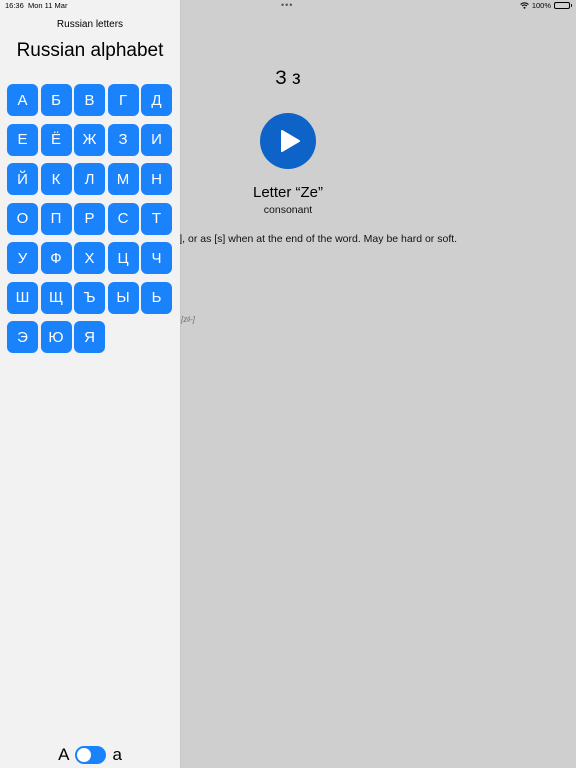 The image size is (576, 768). What do you see at coordinates (89, 139) in the screenshot?
I see `letter-key: Ж` at bounding box center [89, 139].